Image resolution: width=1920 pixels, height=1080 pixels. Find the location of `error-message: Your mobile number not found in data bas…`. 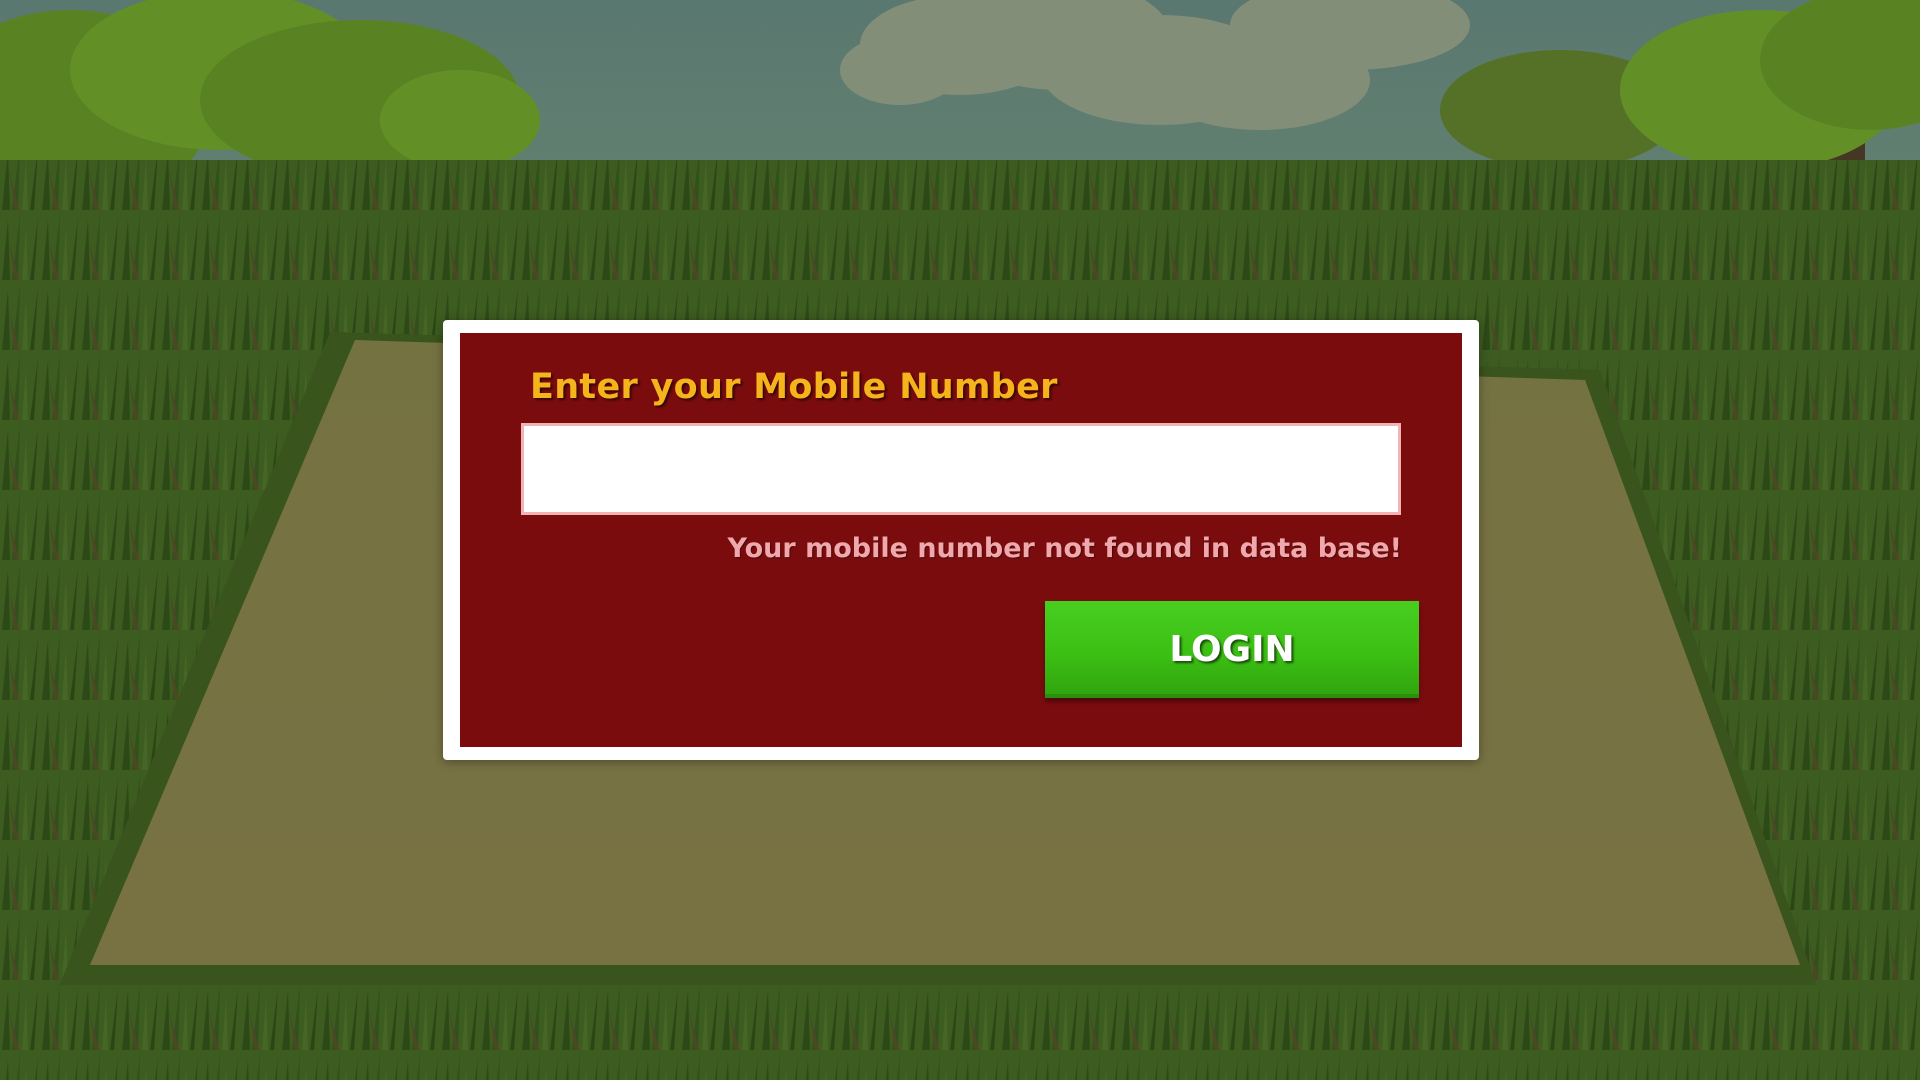

error-message: Your mobile number not found in data bas… is located at coordinates (1064, 548).